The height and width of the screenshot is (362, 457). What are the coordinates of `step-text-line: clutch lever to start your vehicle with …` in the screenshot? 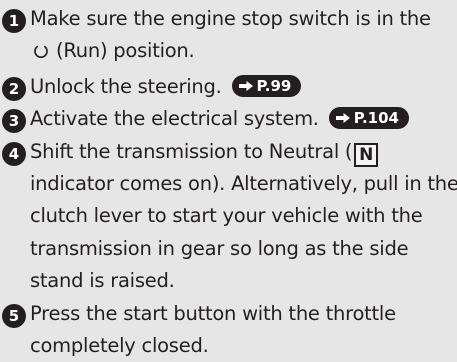 It's located at (226, 216).